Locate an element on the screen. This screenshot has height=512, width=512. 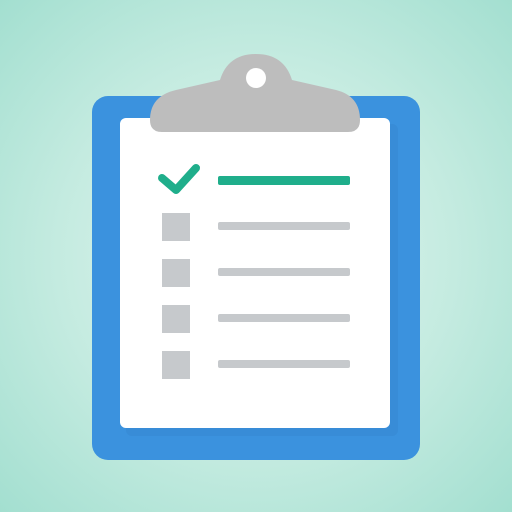
clip-icon is located at coordinates (255, 93).